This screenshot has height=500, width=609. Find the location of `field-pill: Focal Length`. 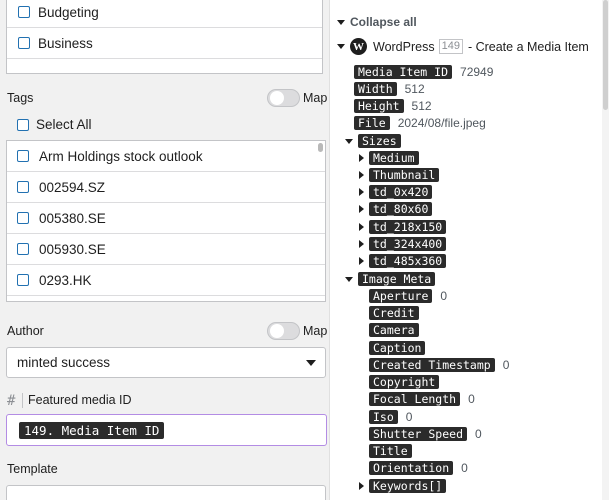

field-pill: Focal Length is located at coordinates (415, 399).